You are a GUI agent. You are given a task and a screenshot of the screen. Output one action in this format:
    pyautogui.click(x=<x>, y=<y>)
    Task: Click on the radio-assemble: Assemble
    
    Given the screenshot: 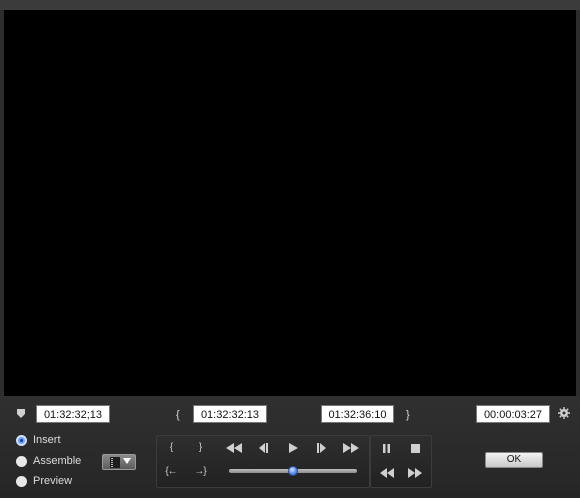 What is the action you would take?
    pyautogui.click(x=48, y=461)
    